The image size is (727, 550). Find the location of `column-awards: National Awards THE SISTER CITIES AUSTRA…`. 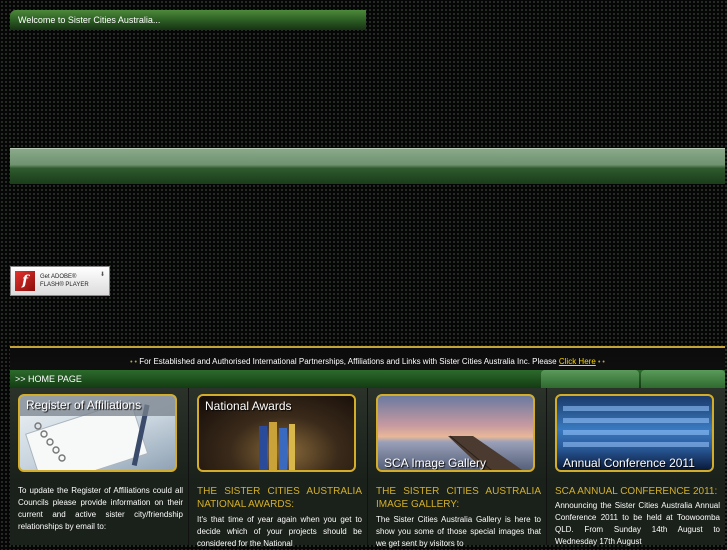

column-awards: National Awards THE SISTER CITIES AUSTRA… is located at coordinates (278, 468).